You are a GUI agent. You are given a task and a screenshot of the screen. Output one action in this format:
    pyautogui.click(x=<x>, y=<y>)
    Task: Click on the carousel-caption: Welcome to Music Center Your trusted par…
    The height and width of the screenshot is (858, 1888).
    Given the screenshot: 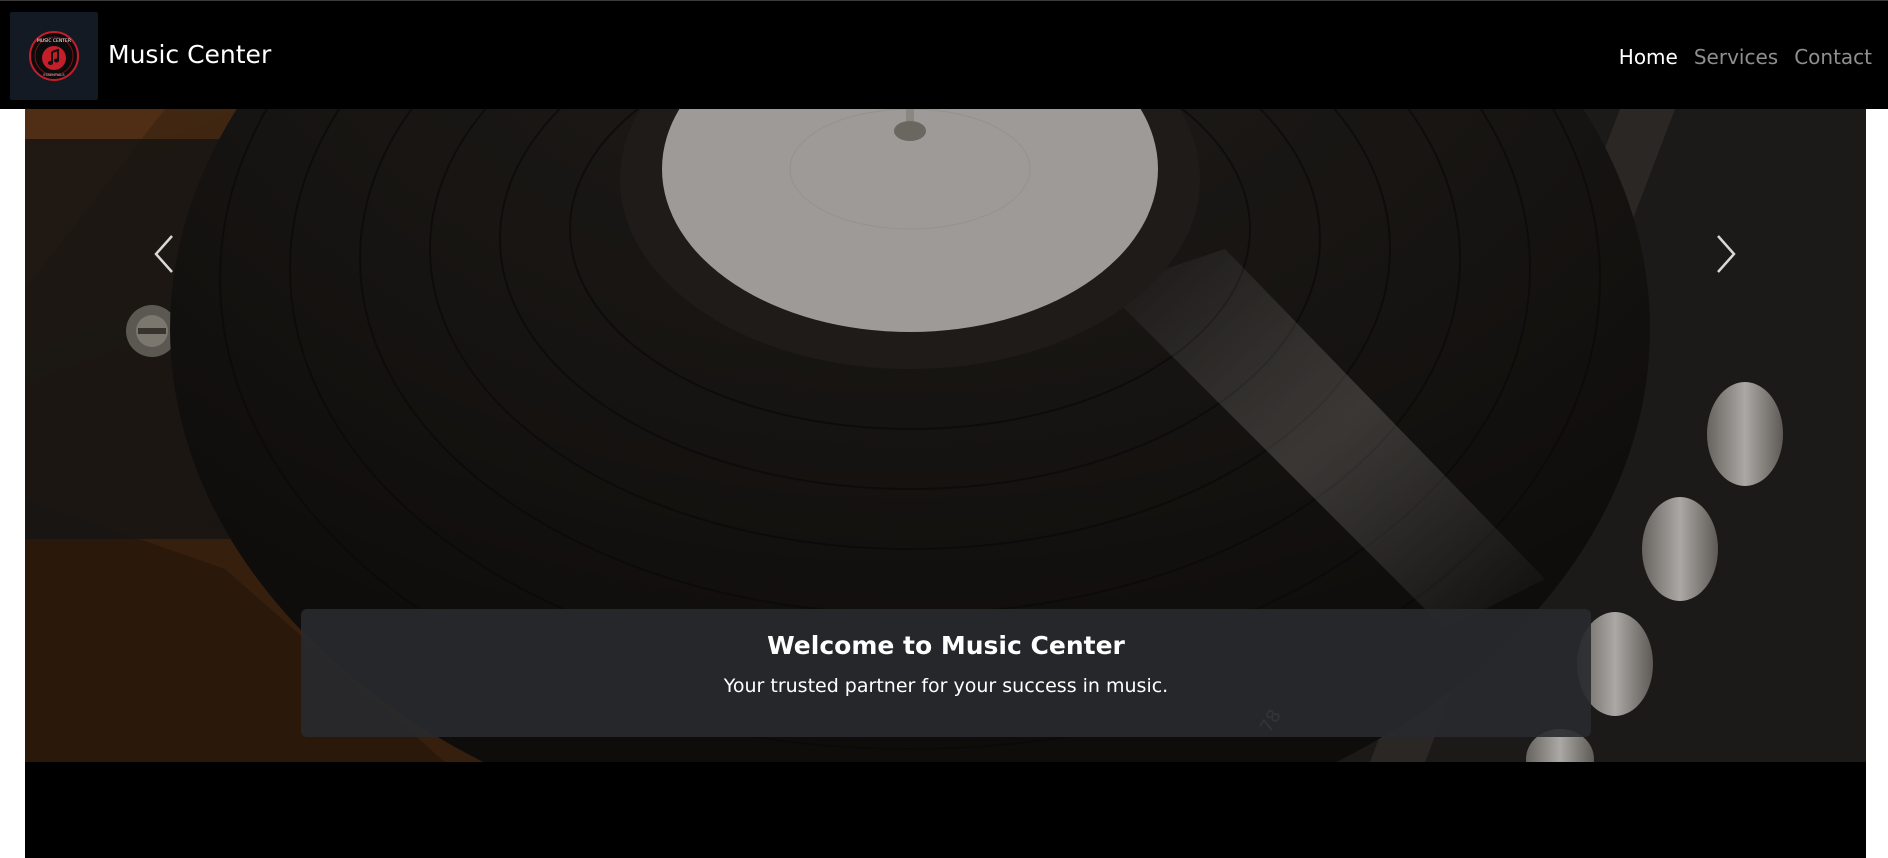 What is the action you would take?
    pyautogui.click(x=946, y=673)
    